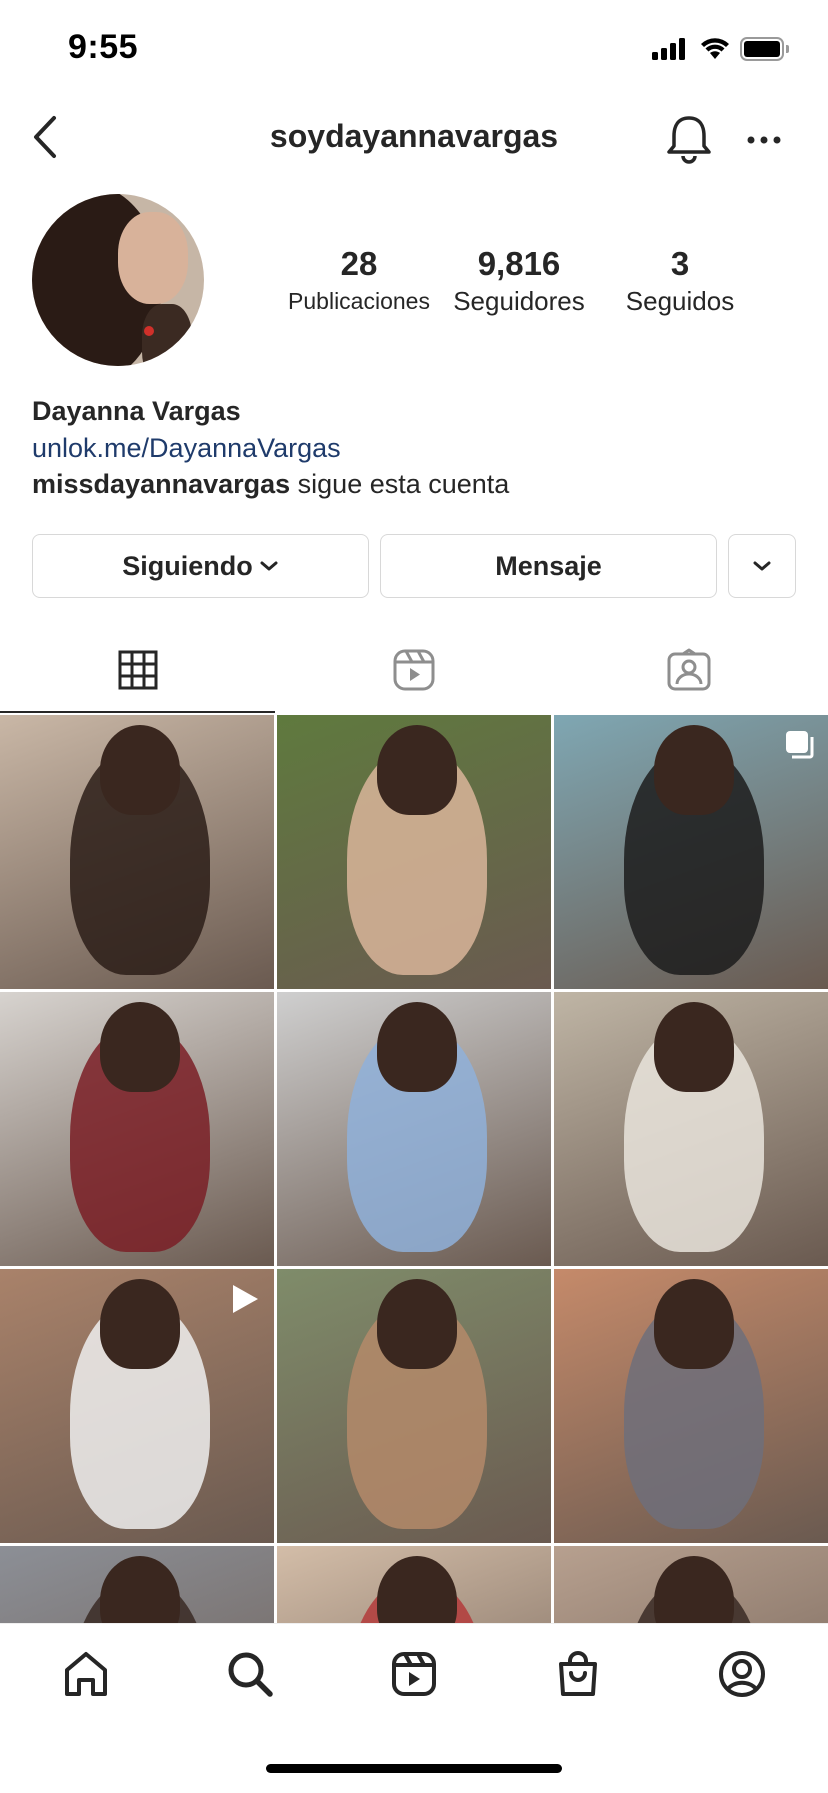 The height and width of the screenshot is (1793, 828). I want to click on bio-link: unlok.me/DayannaVargas, so click(186, 448).